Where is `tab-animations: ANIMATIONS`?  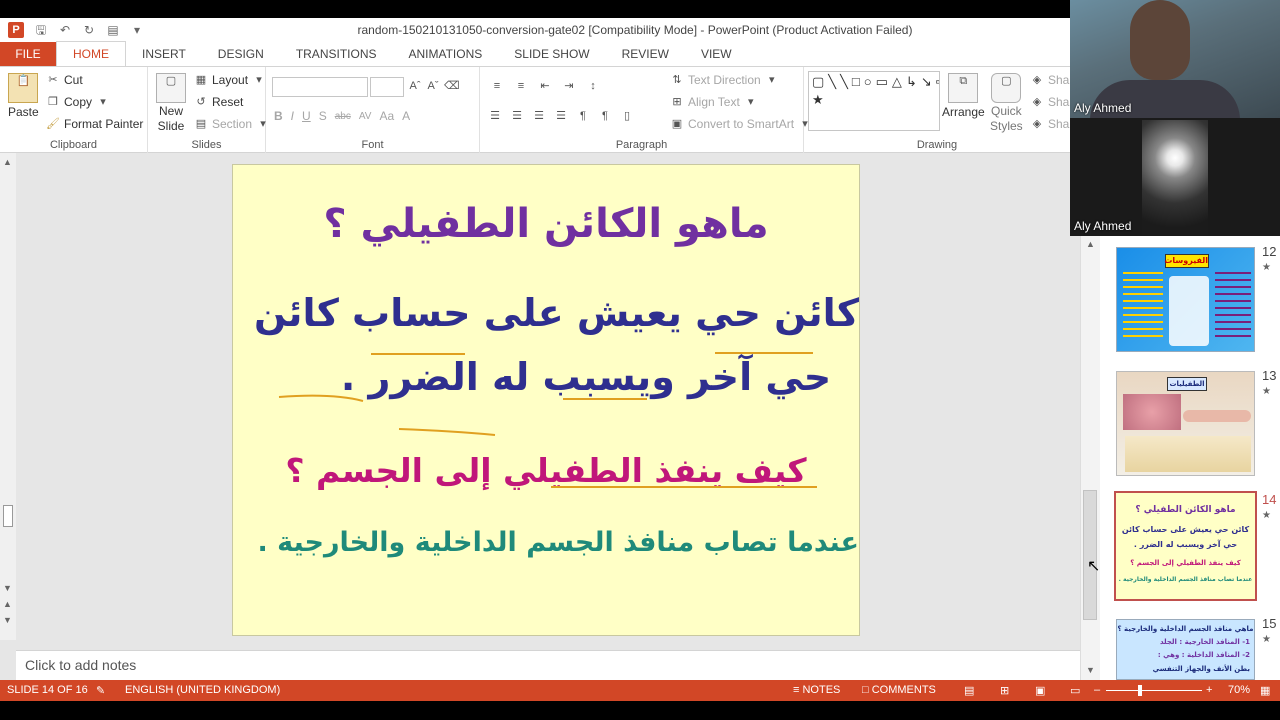 tab-animations: ANIMATIONS is located at coordinates (445, 54).